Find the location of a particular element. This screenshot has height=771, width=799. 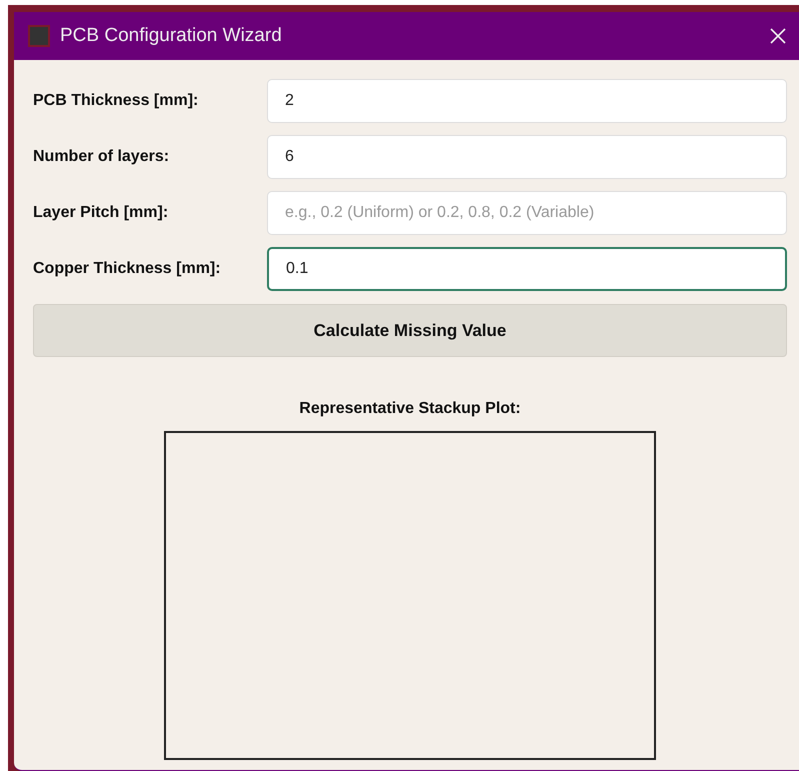

plot-title: Representative Stackup Plot: is located at coordinates (410, 409).